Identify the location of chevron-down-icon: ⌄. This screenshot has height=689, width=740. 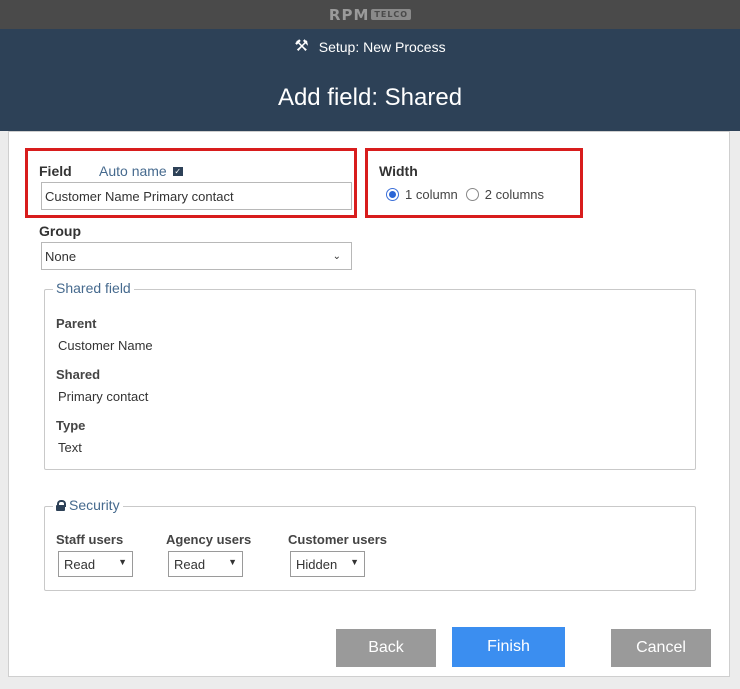
(336, 256).